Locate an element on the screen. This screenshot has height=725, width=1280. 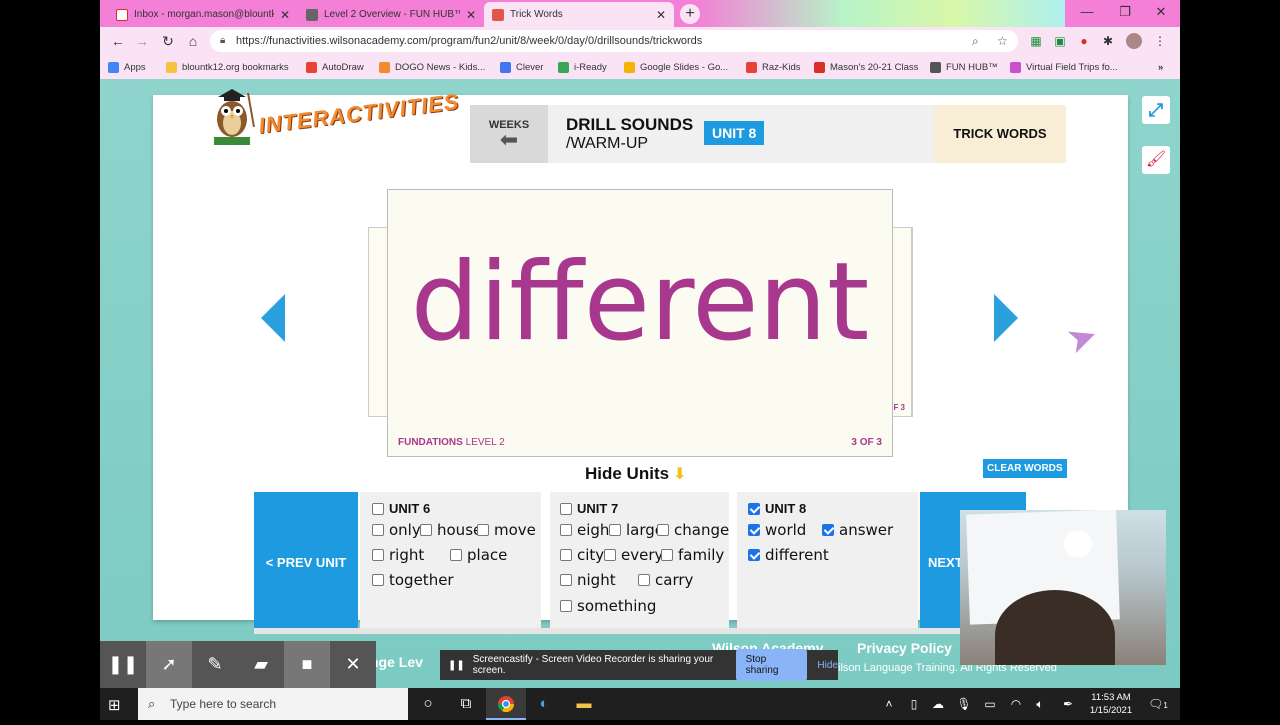
bookmark-clever: Clever is located at coordinates (521, 67).